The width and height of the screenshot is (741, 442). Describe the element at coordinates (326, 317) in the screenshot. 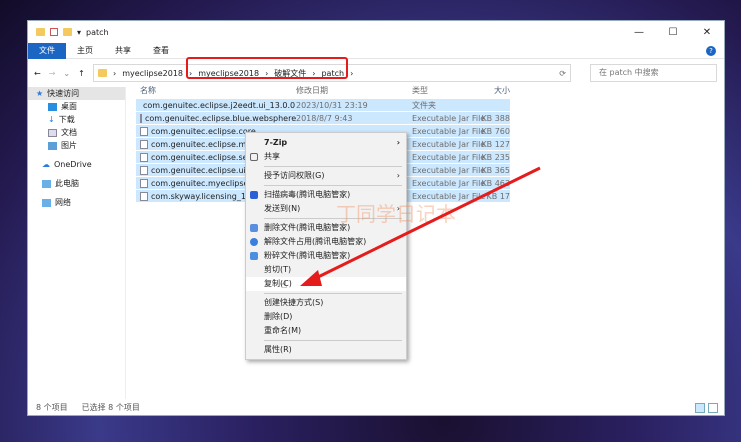

I see `menu-item-delete: 删除(D)` at that location.